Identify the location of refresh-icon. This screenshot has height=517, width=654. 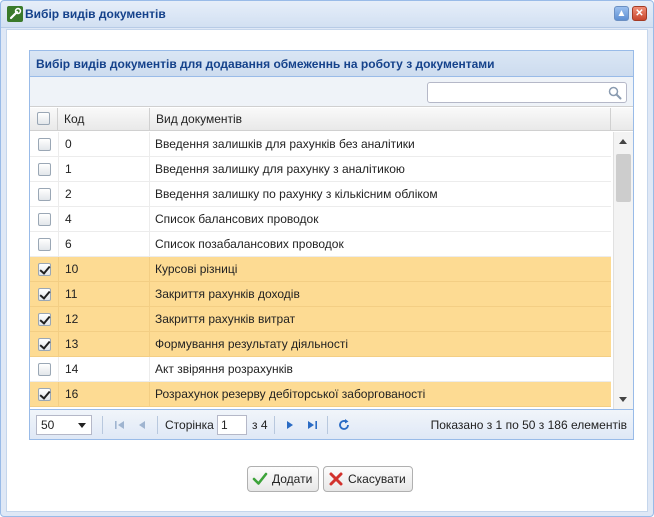
(344, 425).